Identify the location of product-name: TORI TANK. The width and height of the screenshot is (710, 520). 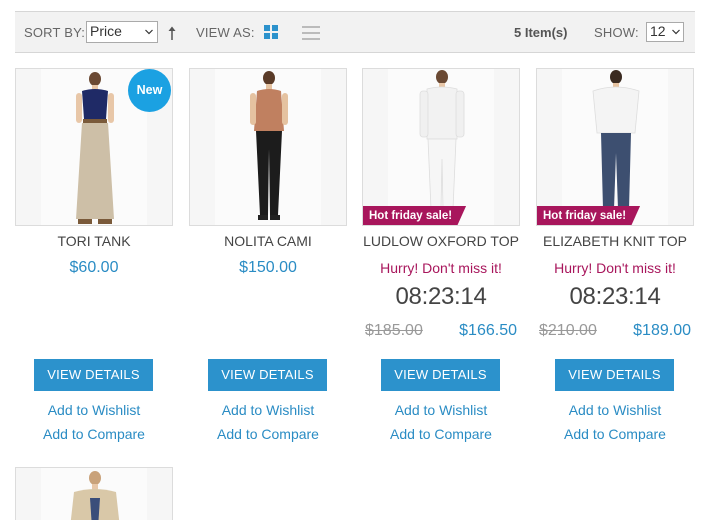
(94, 241).